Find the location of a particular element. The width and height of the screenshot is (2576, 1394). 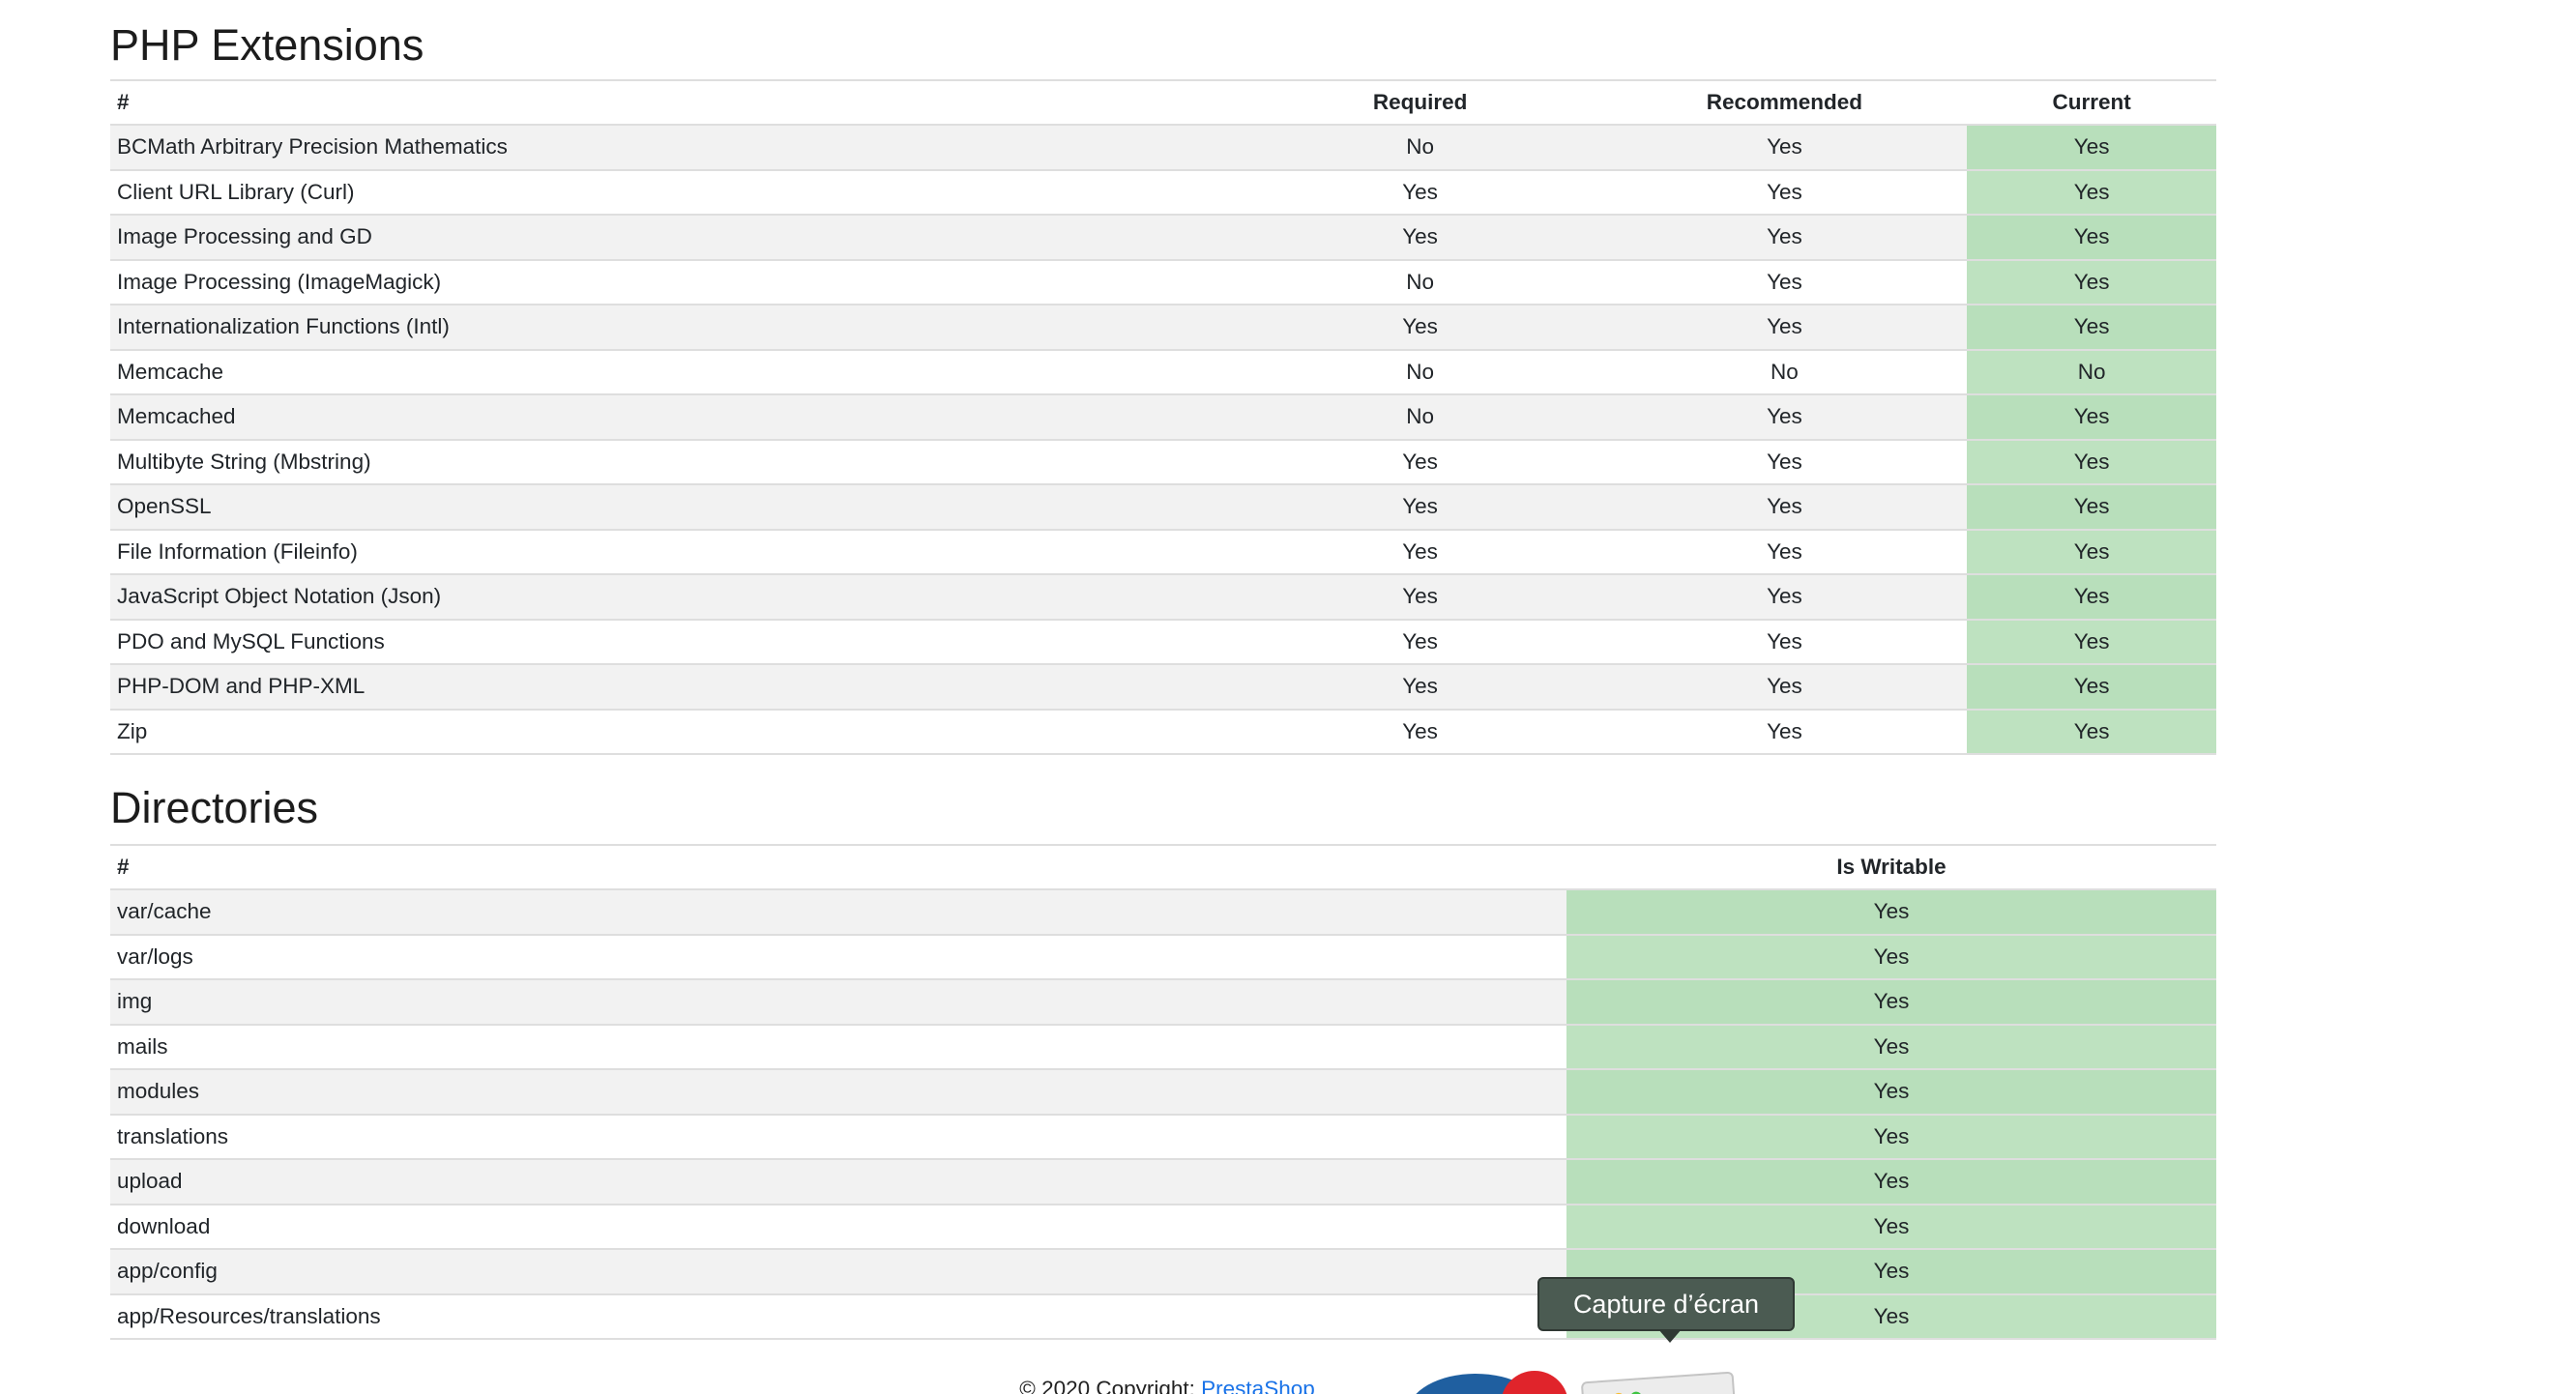

table-row: PHP-DOM and PHP-XML Yes Yes Yes is located at coordinates (1163, 687).